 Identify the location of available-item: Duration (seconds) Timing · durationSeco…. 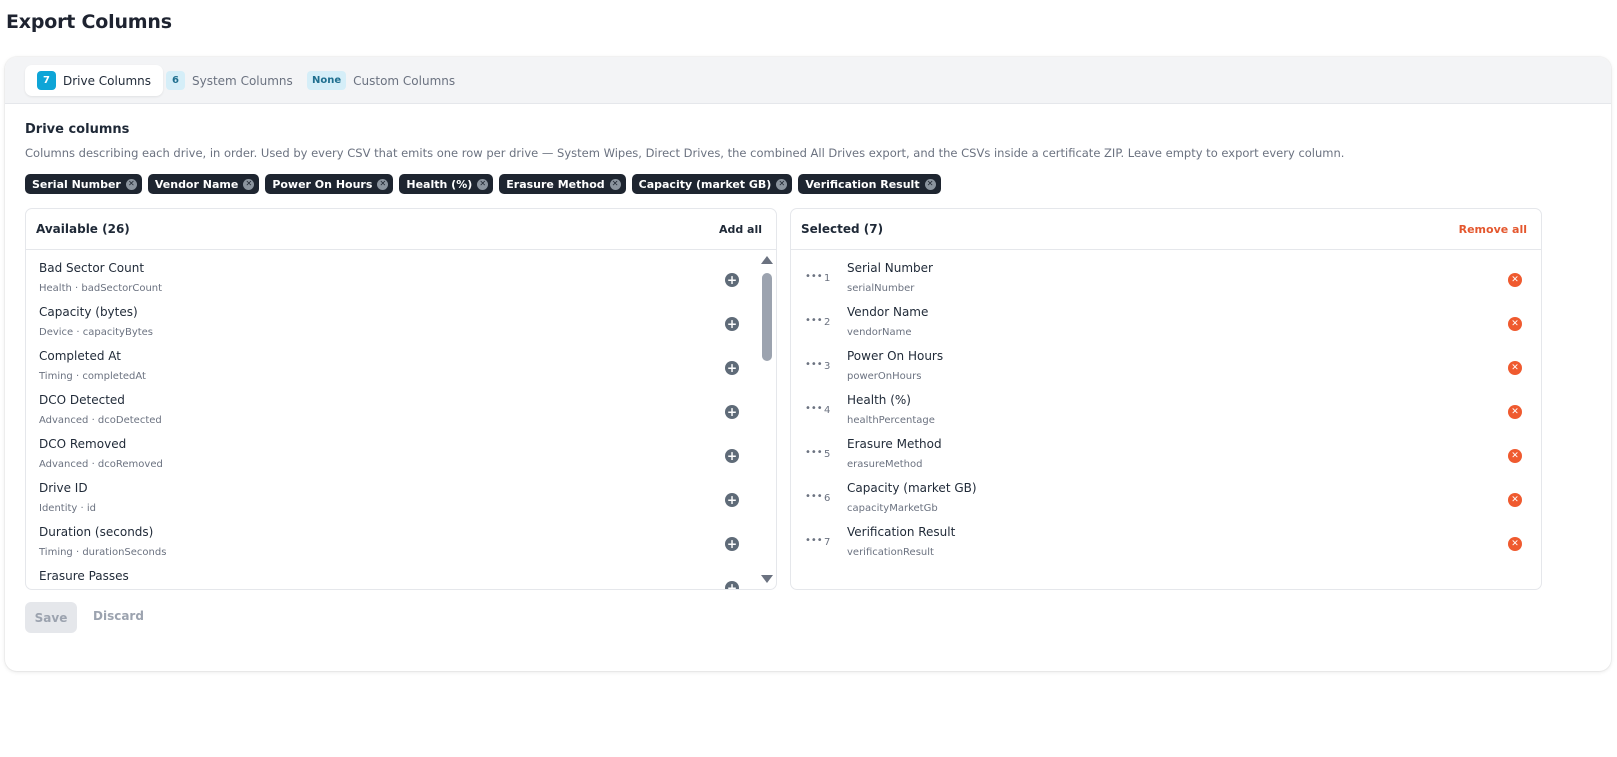
(401, 537).